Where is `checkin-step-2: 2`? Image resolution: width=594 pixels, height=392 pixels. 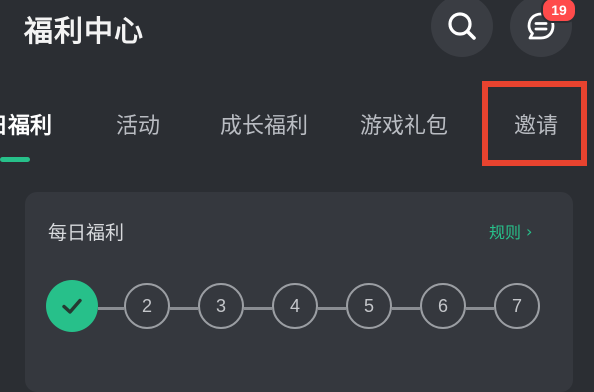
checkin-step-2: 2 is located at coordinates (147, 306).